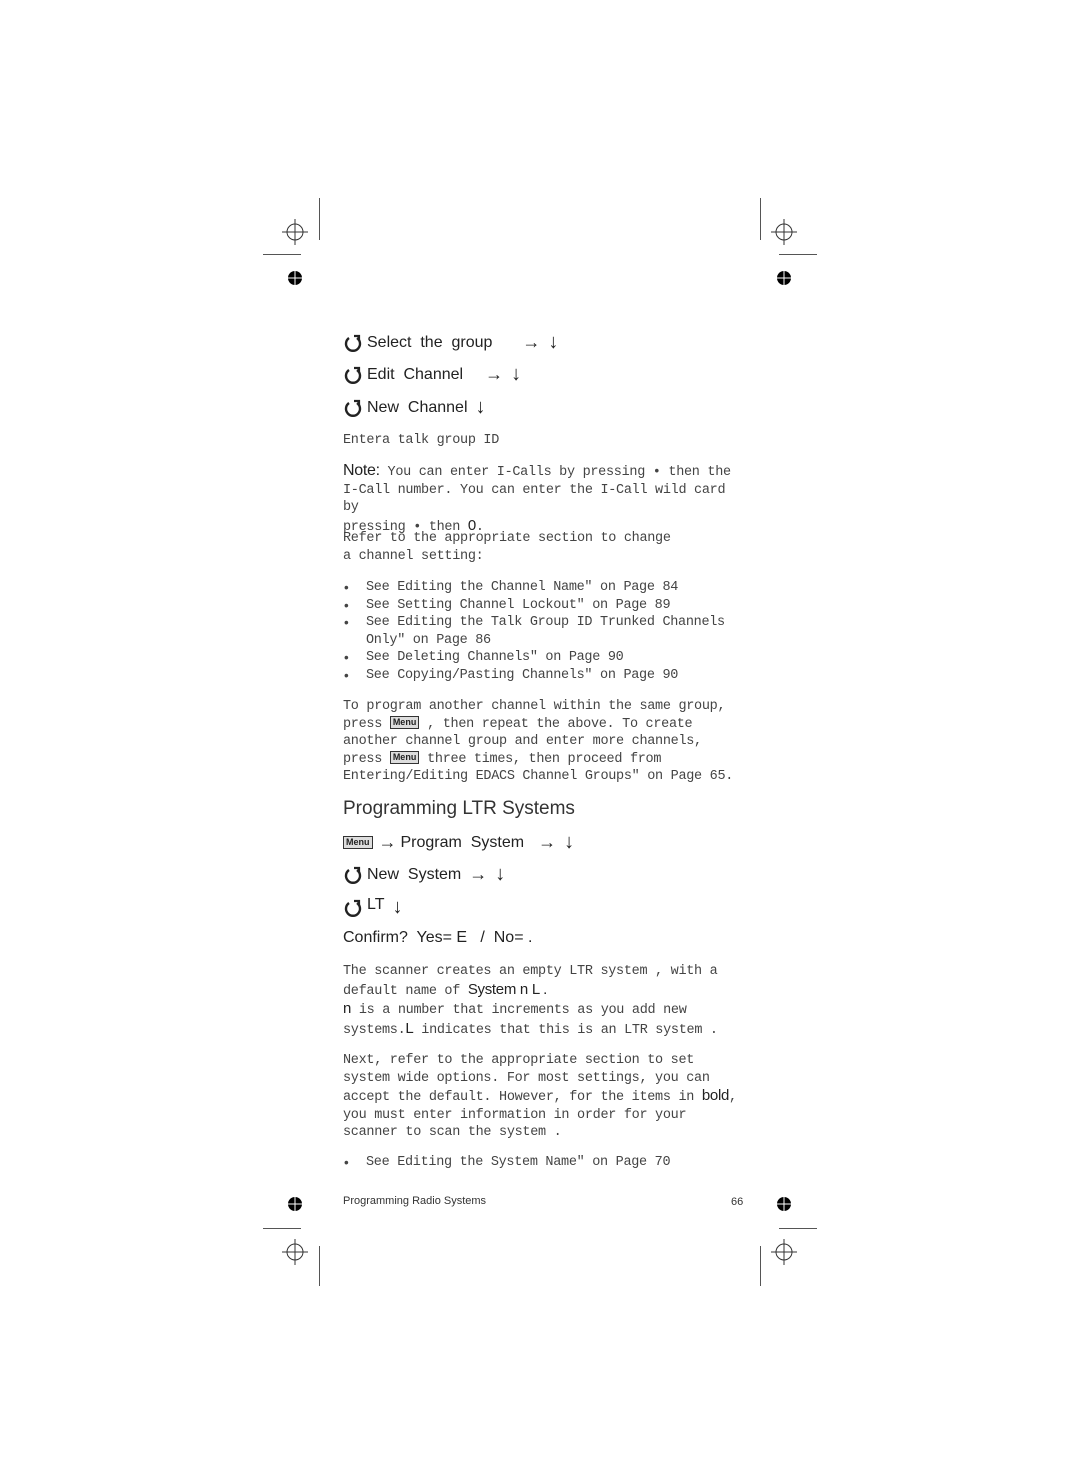  What do you see at coordinates (319, 219) in the screenshot?
I see `crop-mark-top-left-vertical` at bounding box center [319, 219].